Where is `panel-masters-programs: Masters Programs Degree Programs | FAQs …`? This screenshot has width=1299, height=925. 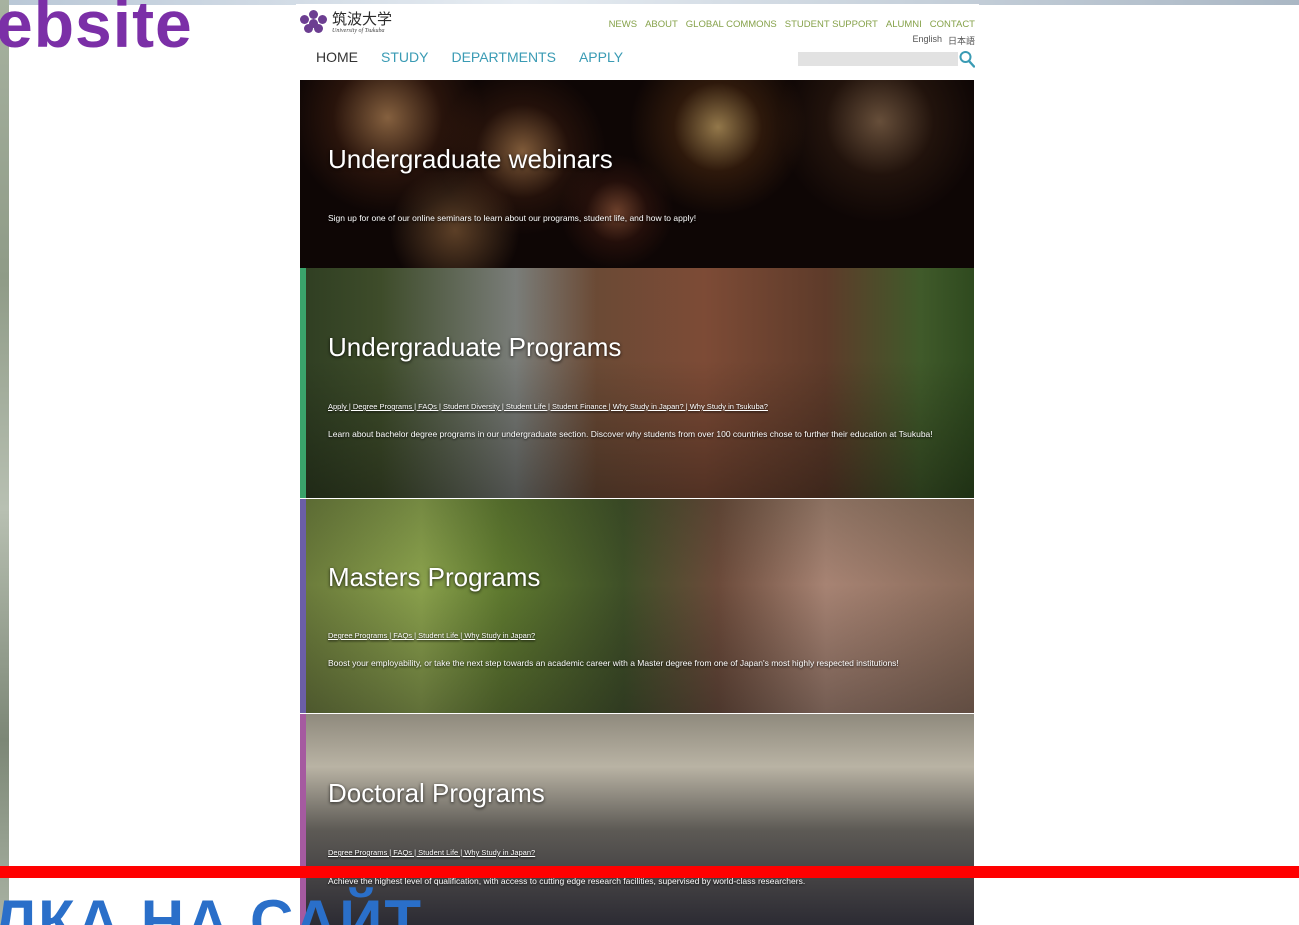
panel-masters-programs: Masters Programs Degree Programs | FAQs … is located at coordinates (637, 606).